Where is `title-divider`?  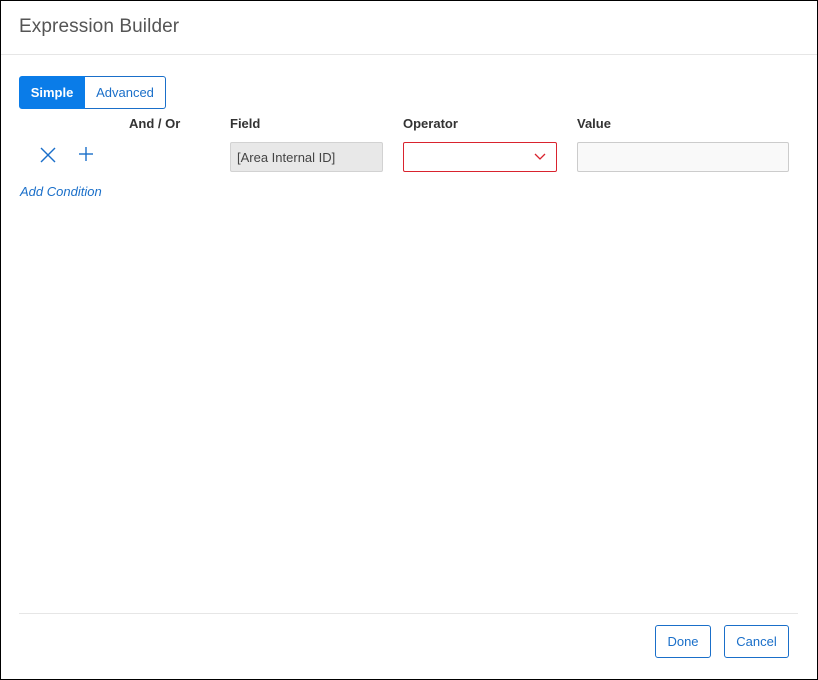
title-divider is located at coordinates (409, 54).